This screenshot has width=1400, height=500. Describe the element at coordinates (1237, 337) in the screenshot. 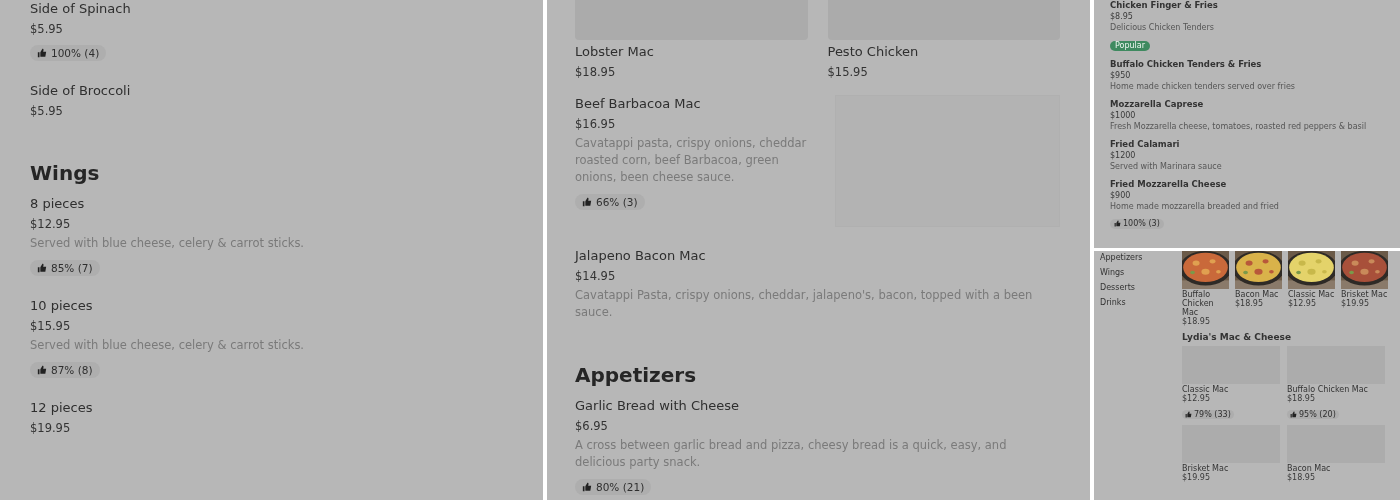

I see `section-heading: Lydia's Mac & Cheese` at that location.